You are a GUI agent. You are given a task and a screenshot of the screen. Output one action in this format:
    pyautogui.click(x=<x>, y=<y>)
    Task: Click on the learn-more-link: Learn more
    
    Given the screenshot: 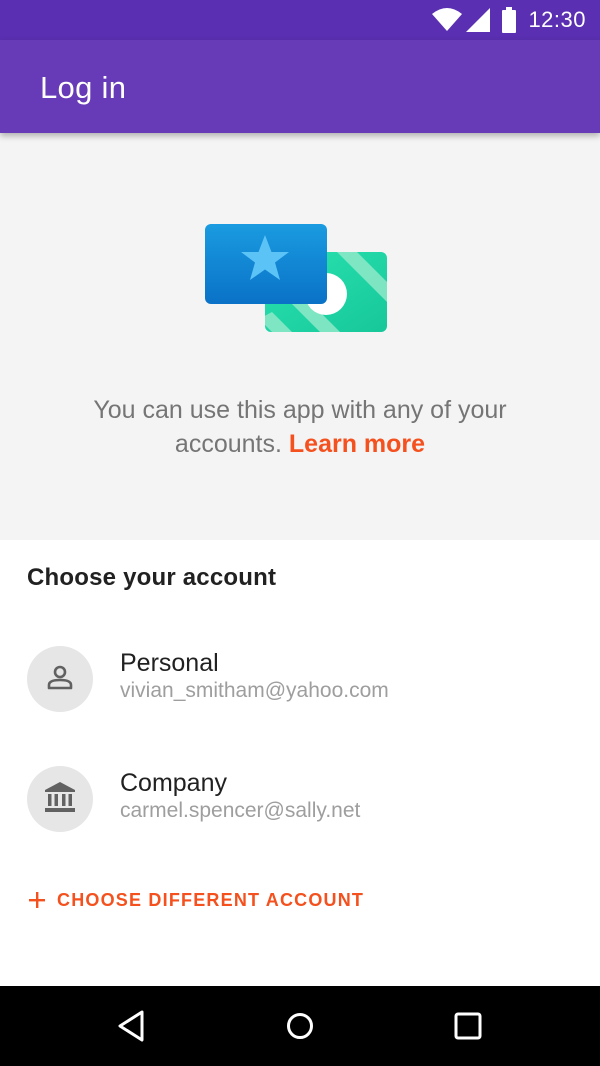 What is the action you would take?
    pyautogui.click(x=357, y=444)
    